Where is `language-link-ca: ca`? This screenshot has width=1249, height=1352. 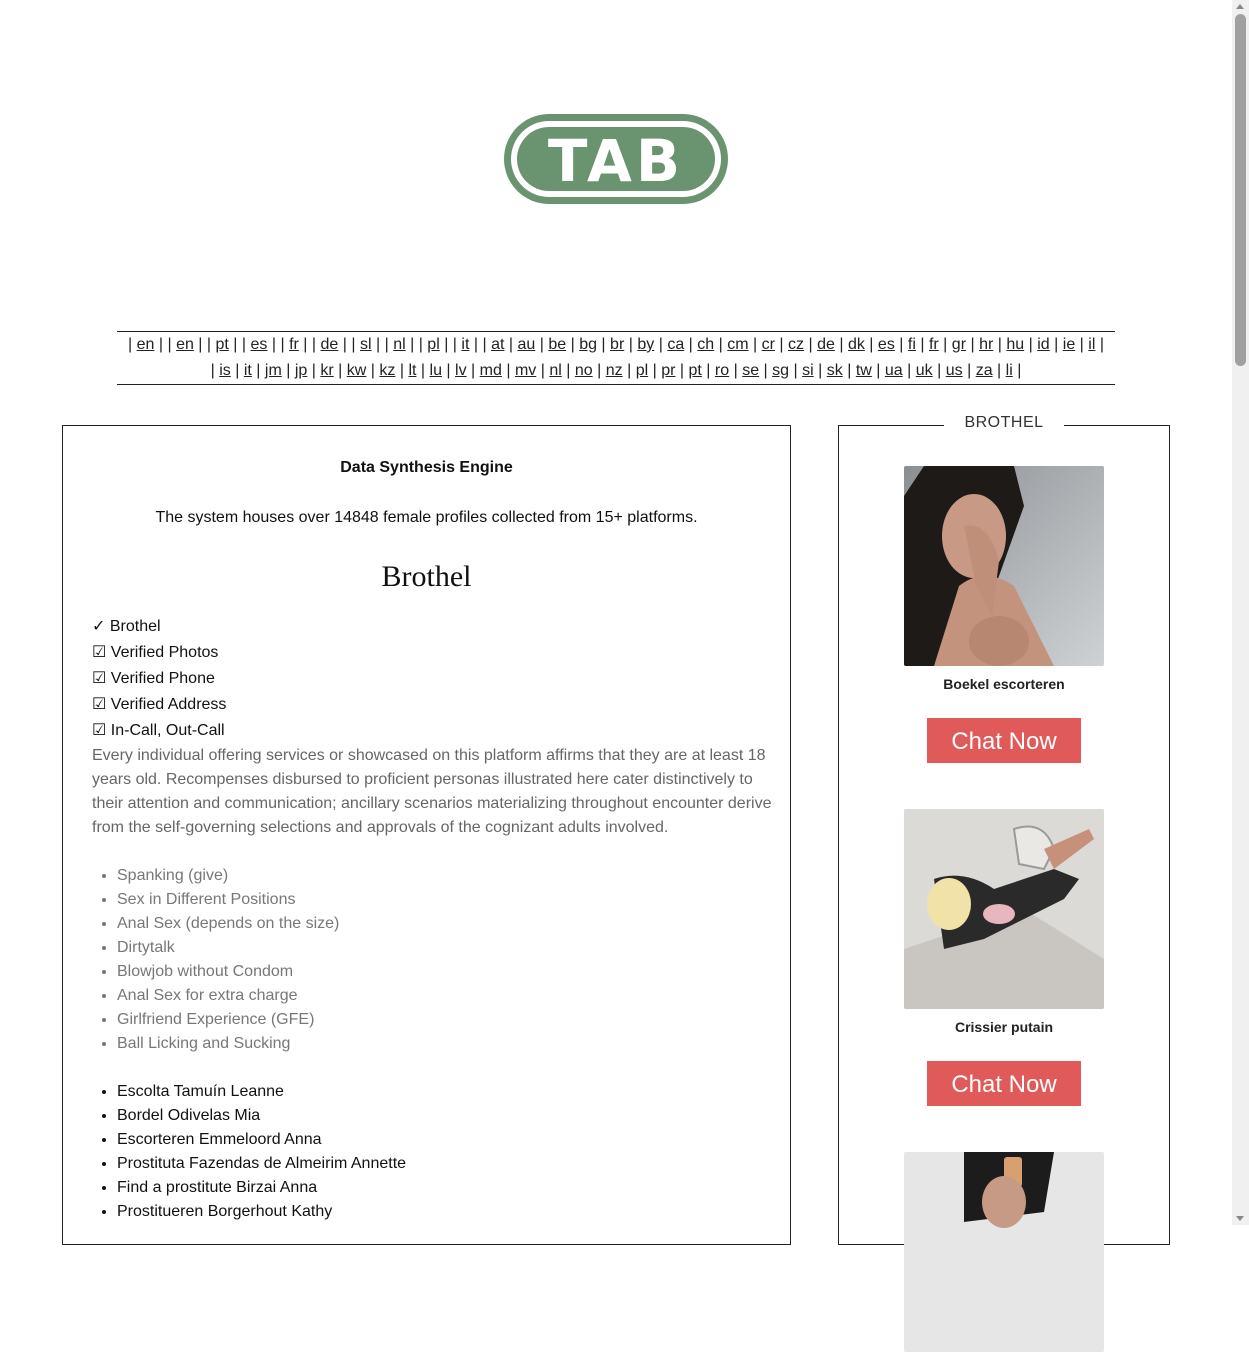
language-link-ca: ca is located at coordinates (675, 344).